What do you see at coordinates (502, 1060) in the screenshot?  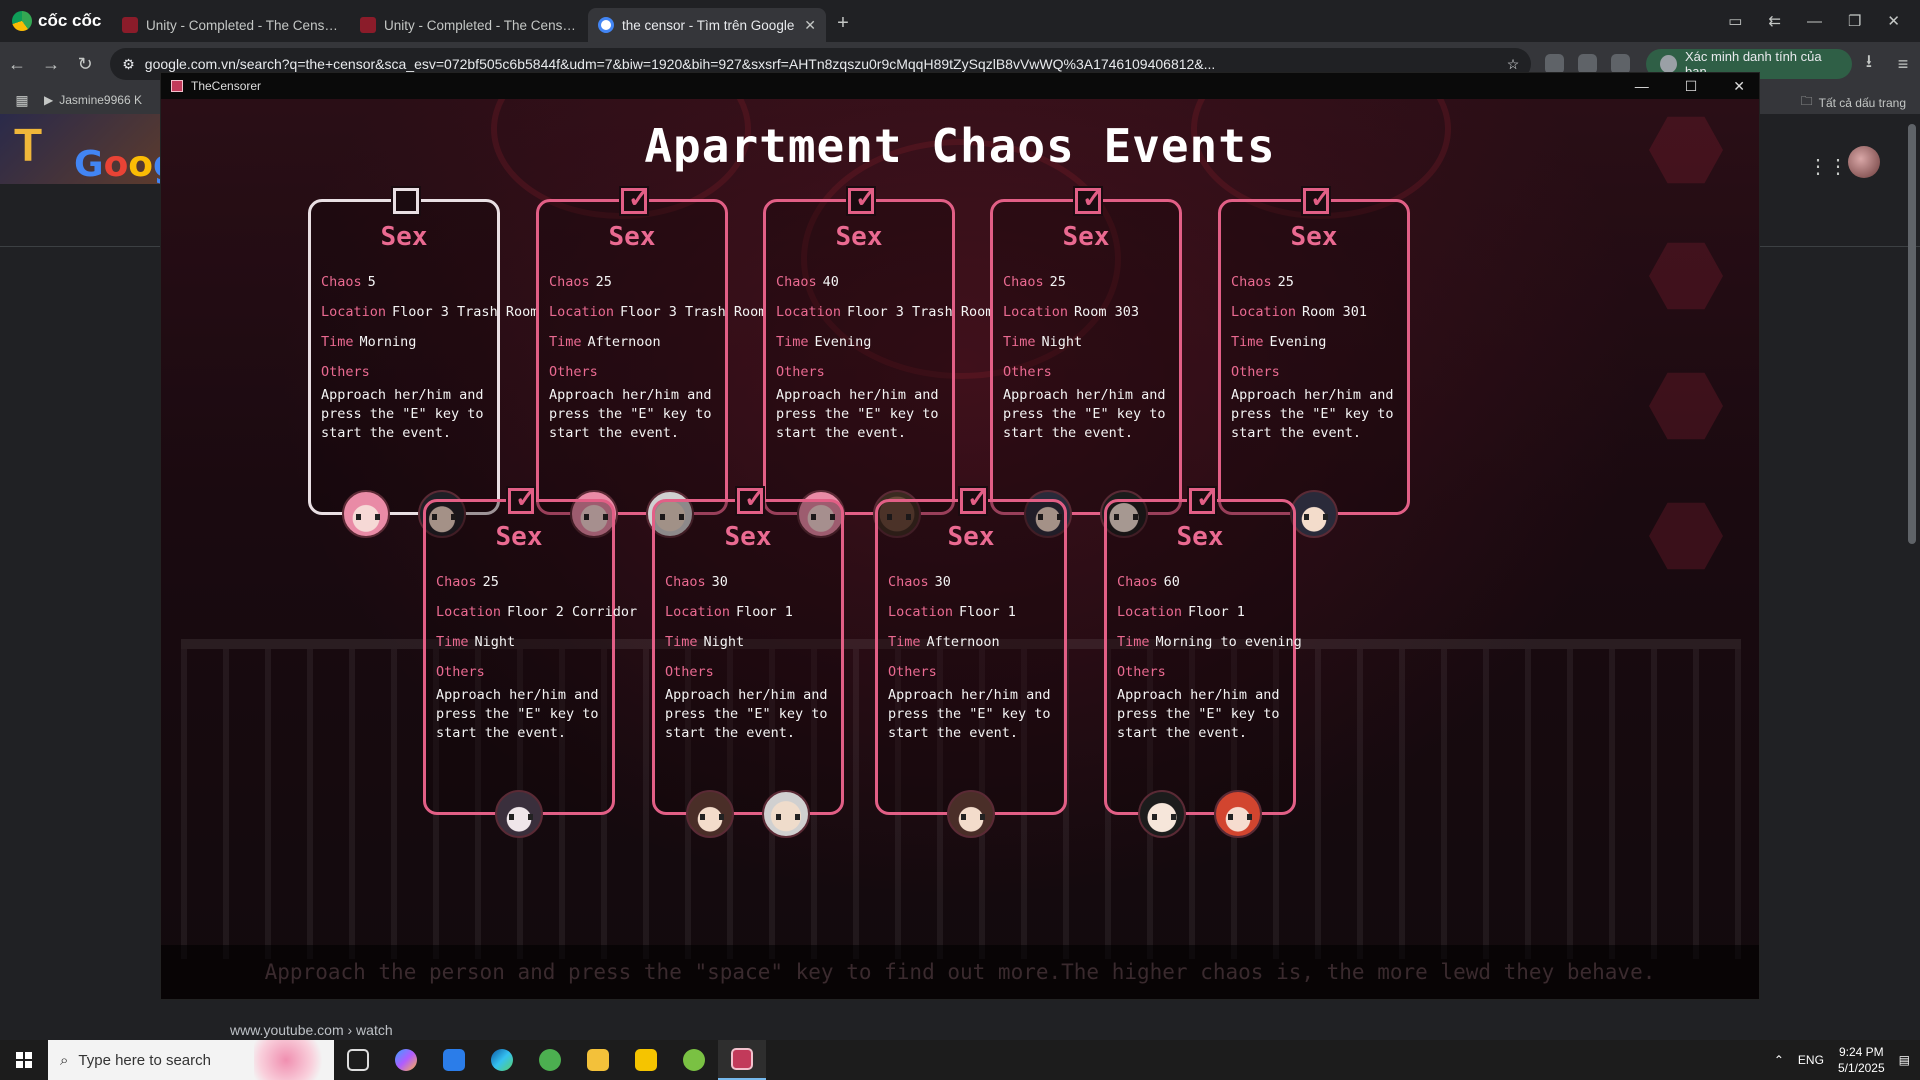 I see `edge-icon` at bounding box center [502, 1060].